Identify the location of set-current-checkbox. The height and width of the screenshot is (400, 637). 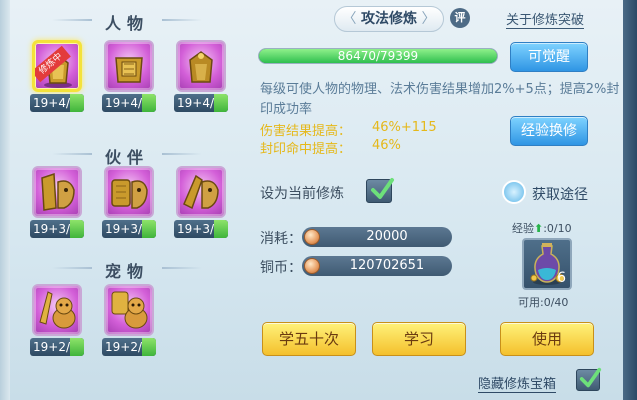
(380, 190).